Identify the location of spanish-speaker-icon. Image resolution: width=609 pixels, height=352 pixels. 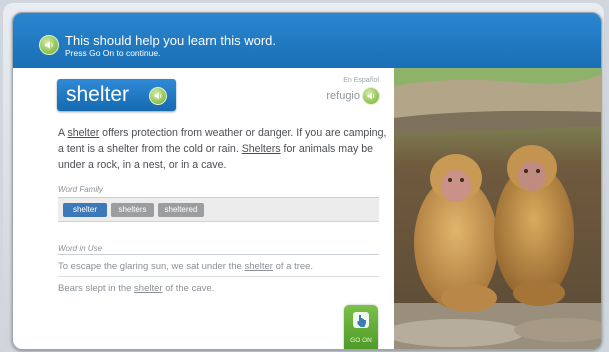
(371, 96).